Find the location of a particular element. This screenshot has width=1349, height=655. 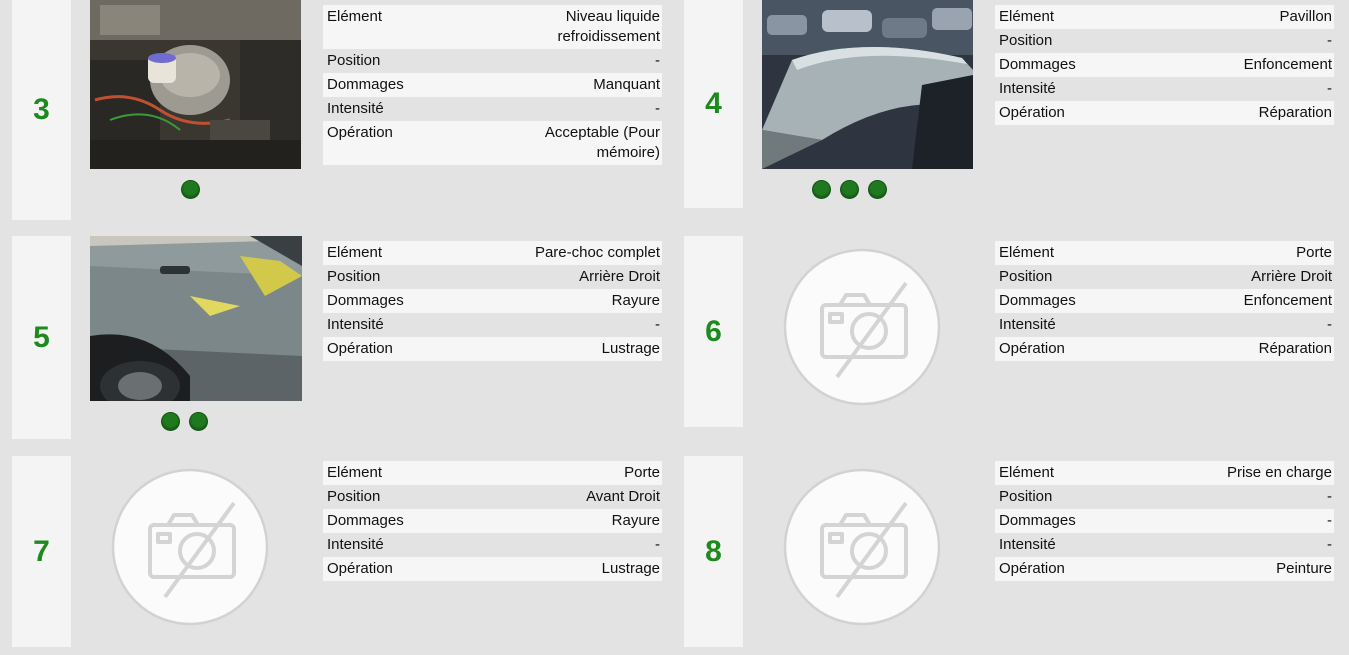

damage-number-column: 6 is located at coordinates (713, 331).